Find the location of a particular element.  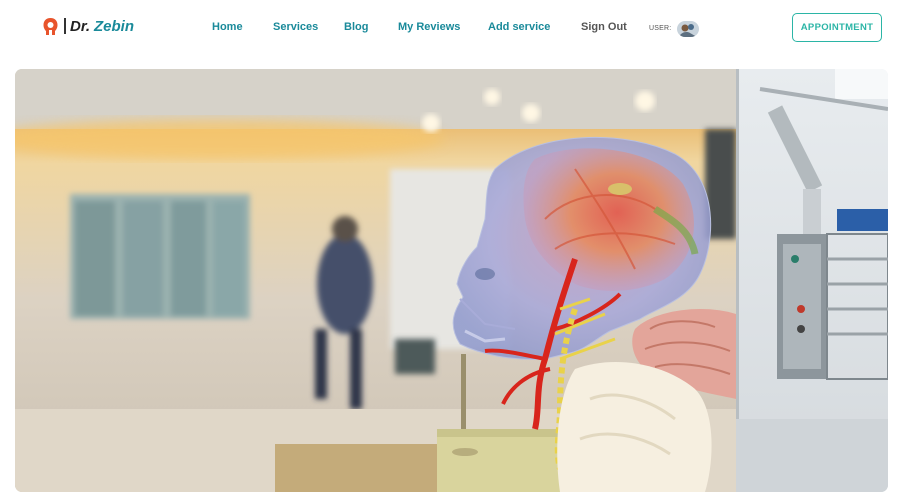

nav-sign-out: Sign Out is located at coordinates (604, 27).